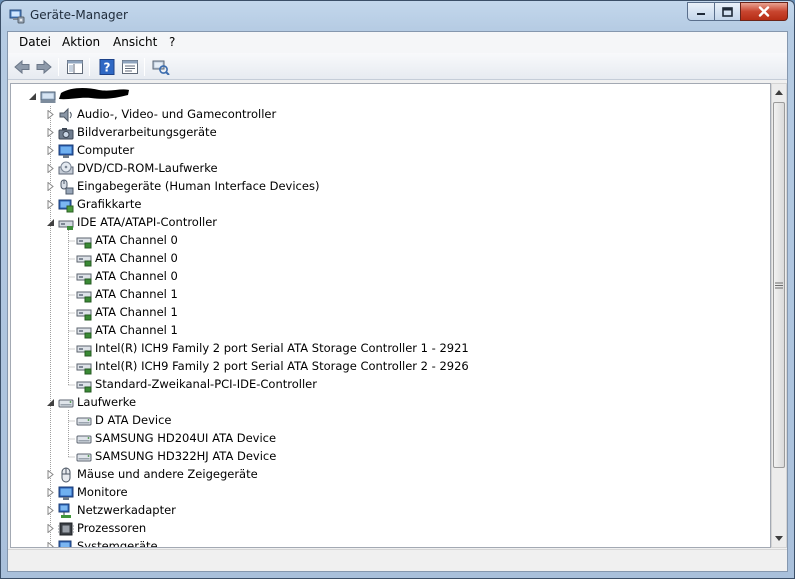  I want to click on properties-button, so click(130, 67).